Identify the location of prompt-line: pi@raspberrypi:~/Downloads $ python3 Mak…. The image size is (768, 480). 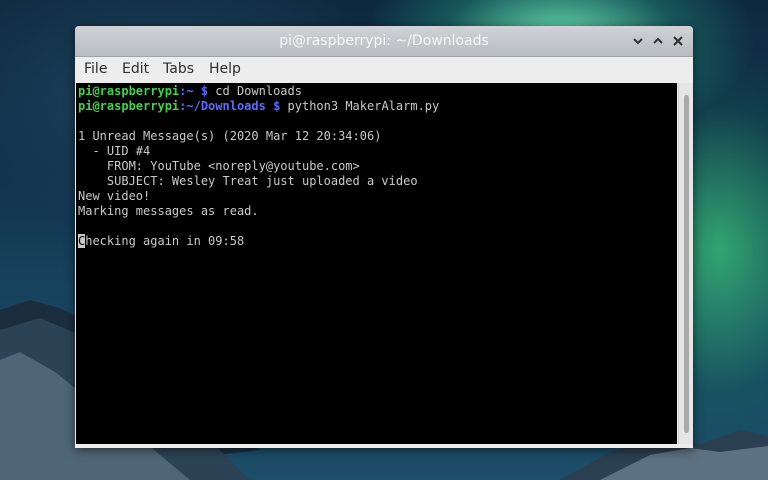
(258, 106).